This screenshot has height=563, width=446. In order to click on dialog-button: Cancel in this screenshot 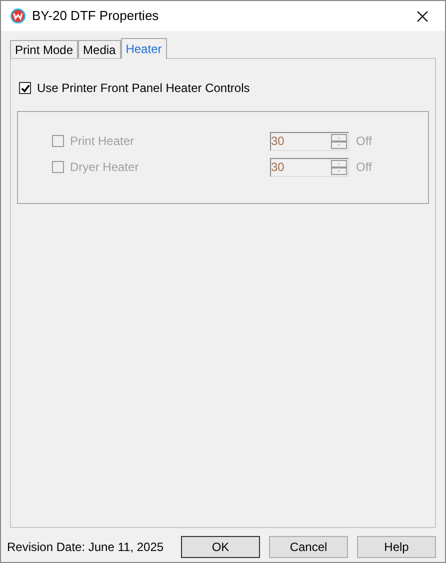, I will do `click(308, 547)`.